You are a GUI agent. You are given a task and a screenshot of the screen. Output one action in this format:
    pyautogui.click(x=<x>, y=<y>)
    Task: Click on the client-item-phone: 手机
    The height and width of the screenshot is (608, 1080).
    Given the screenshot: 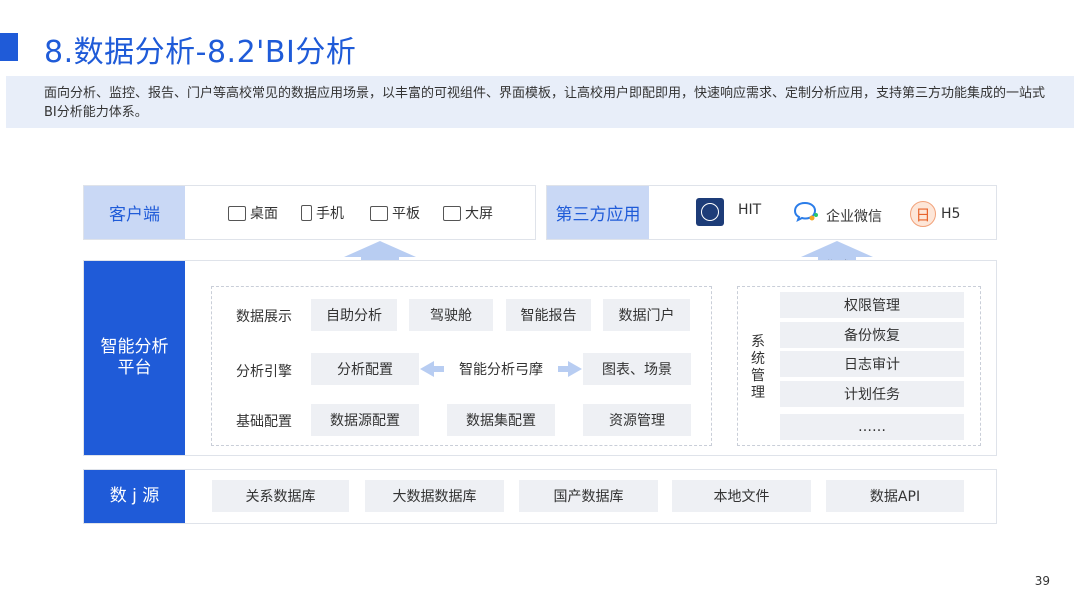 What is the action you would take?
    pyautogui.click(x=322, y=213)
    